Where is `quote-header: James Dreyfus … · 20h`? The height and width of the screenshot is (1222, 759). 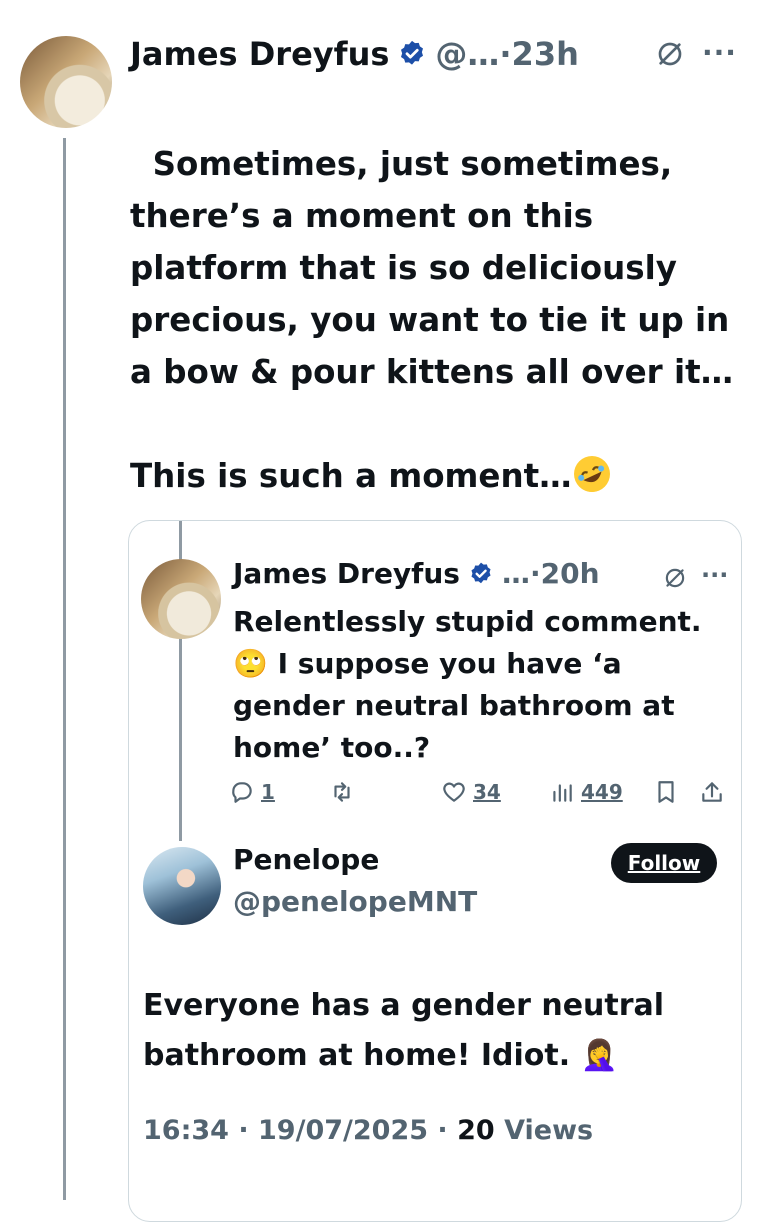 quote-header: James Dreyfus … · 20h is located at coordinates (416, 573).